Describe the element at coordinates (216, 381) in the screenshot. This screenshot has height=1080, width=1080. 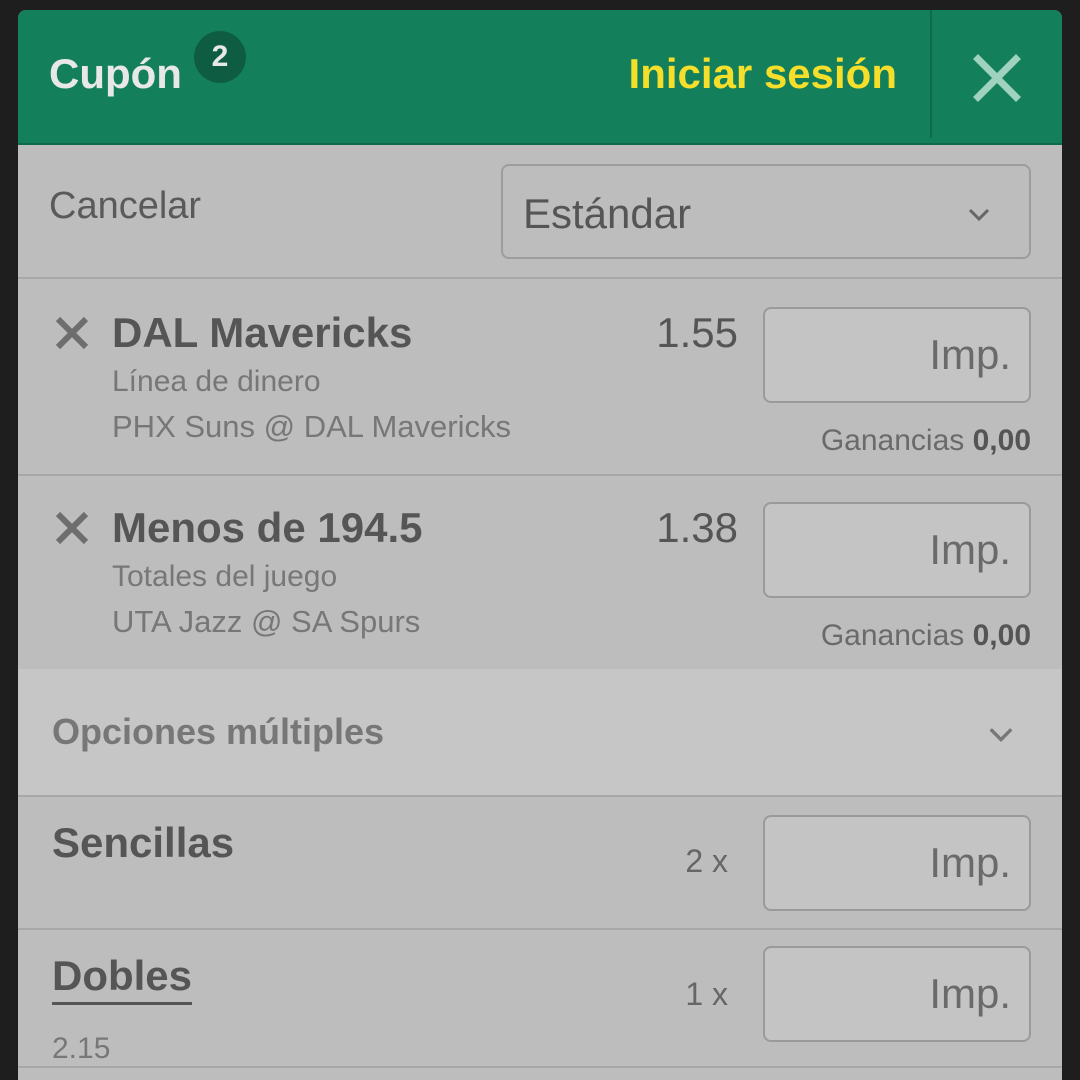
I see `market-name: Línea de dinero` at that location.